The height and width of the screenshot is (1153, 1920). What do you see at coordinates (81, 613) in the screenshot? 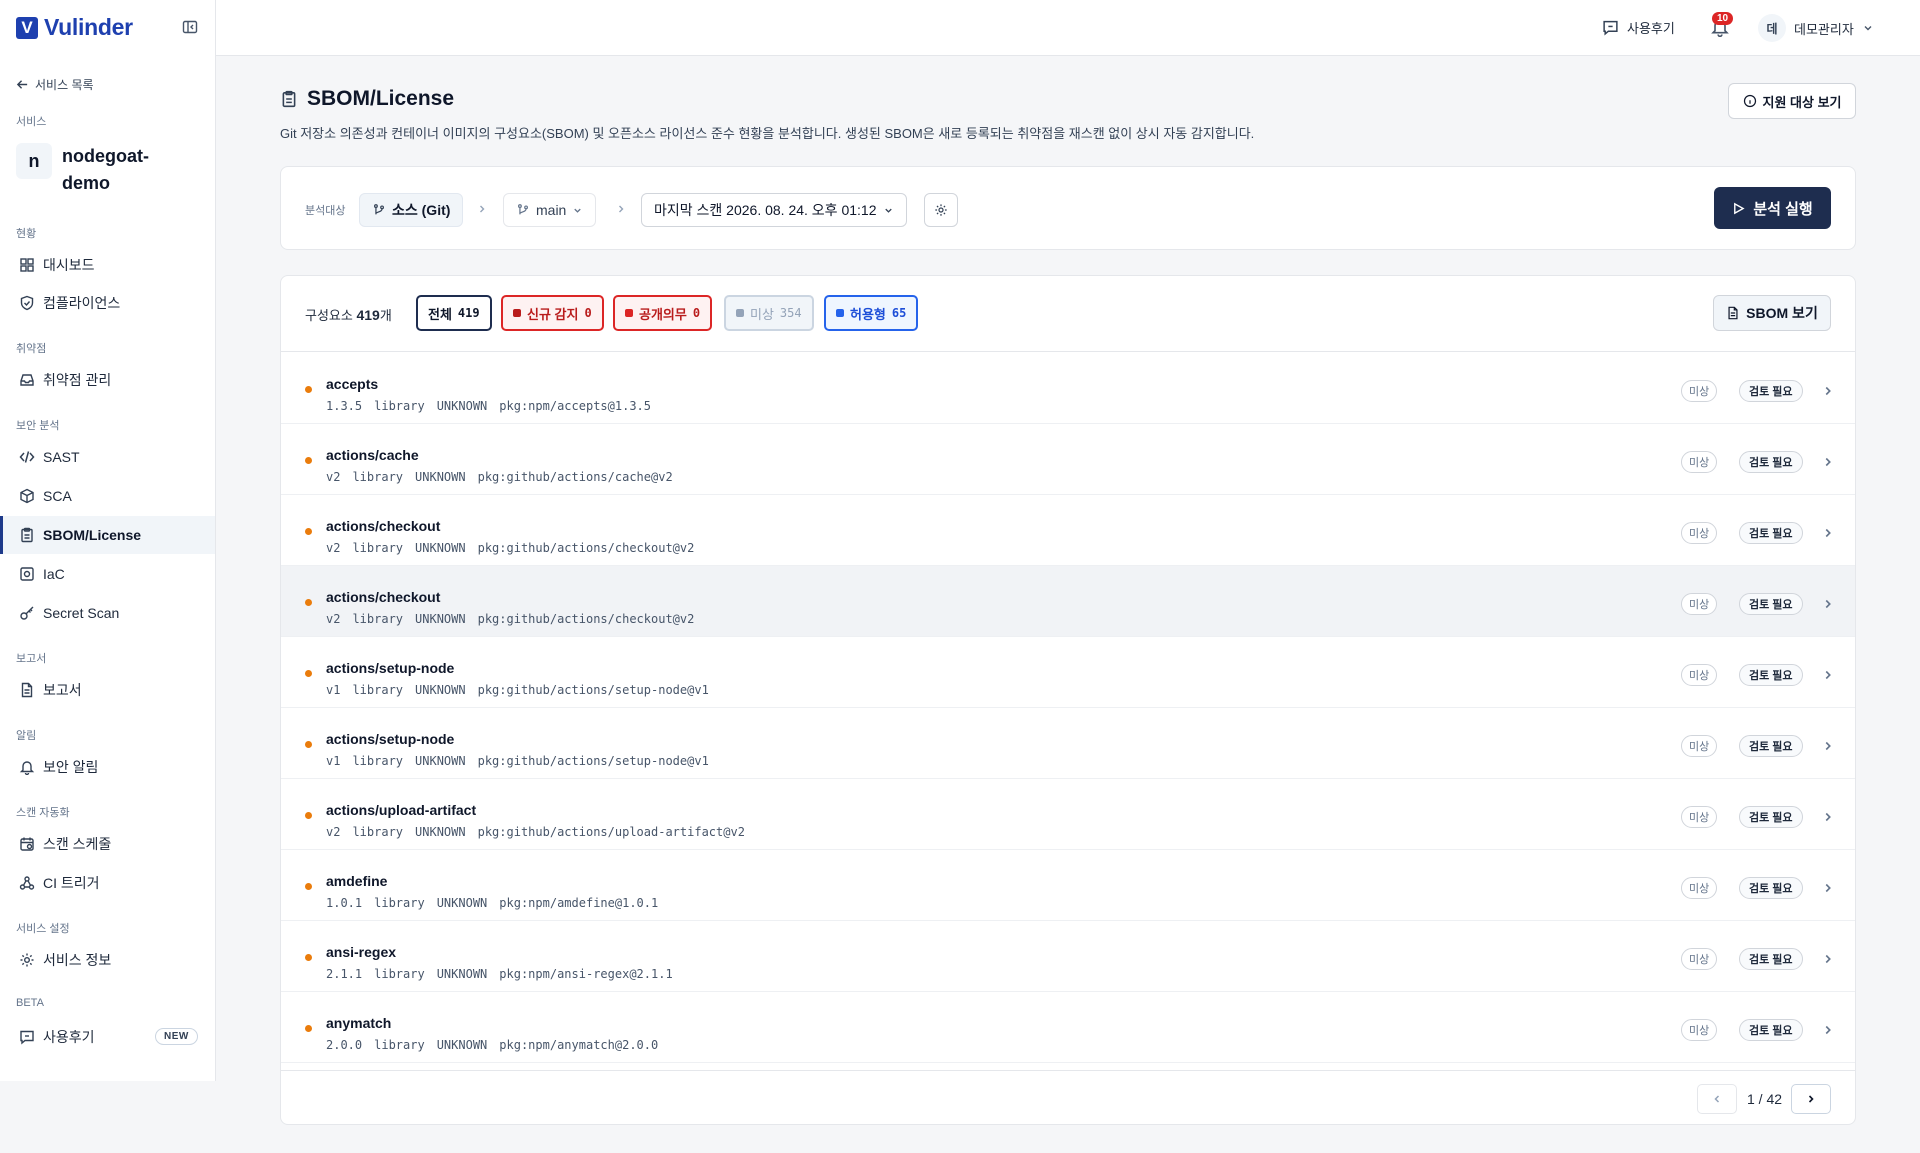
I see `sidebar-item-label: Secret Scan` at bounding box center [81, 613].